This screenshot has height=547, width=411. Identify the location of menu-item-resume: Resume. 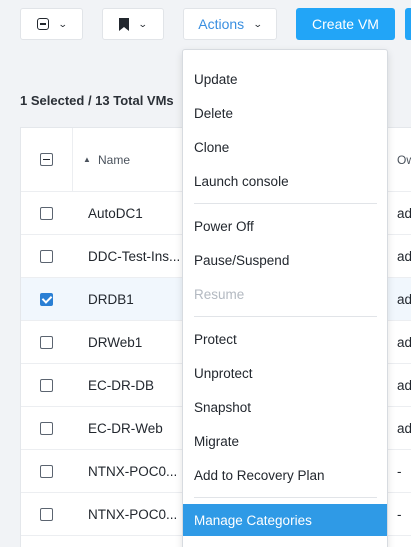
(219, 294).